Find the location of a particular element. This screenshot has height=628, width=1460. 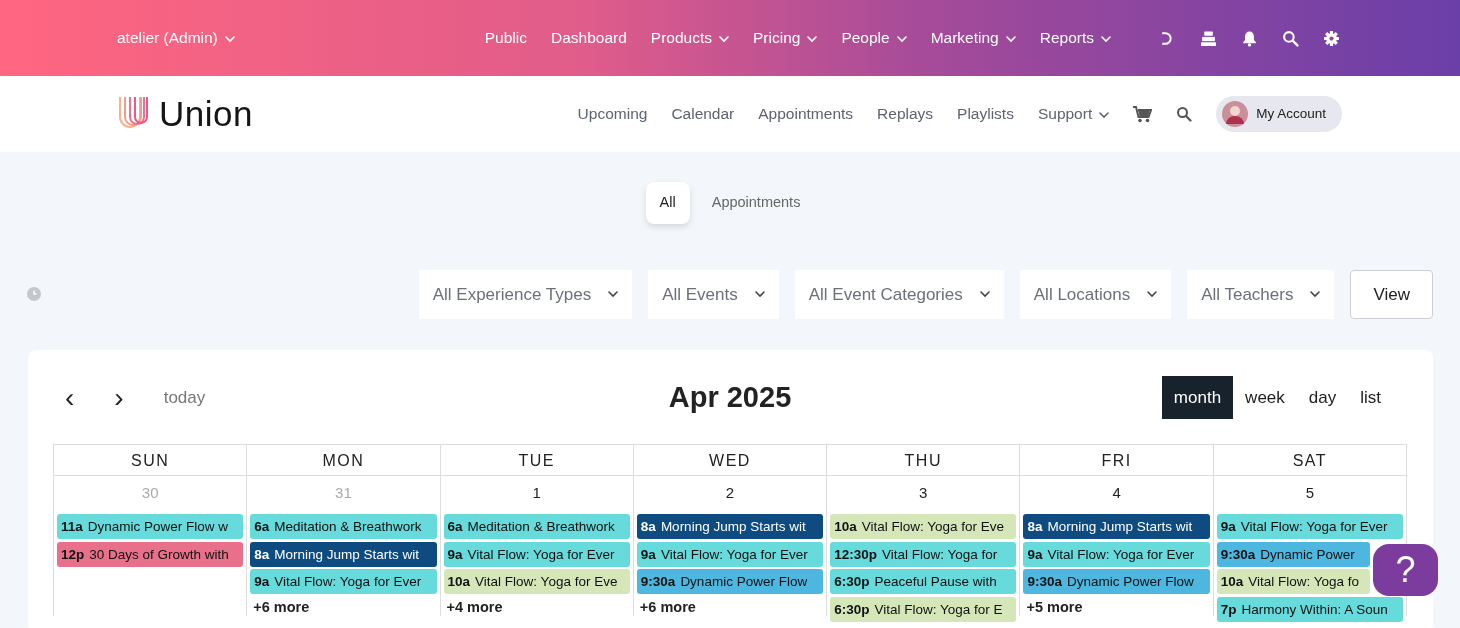

help-button: ? is located at coordinates (1405, 570).